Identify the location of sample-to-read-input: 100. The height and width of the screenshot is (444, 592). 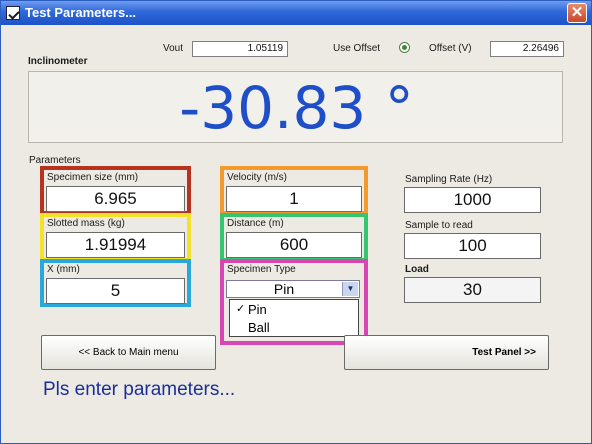
(472, 246).